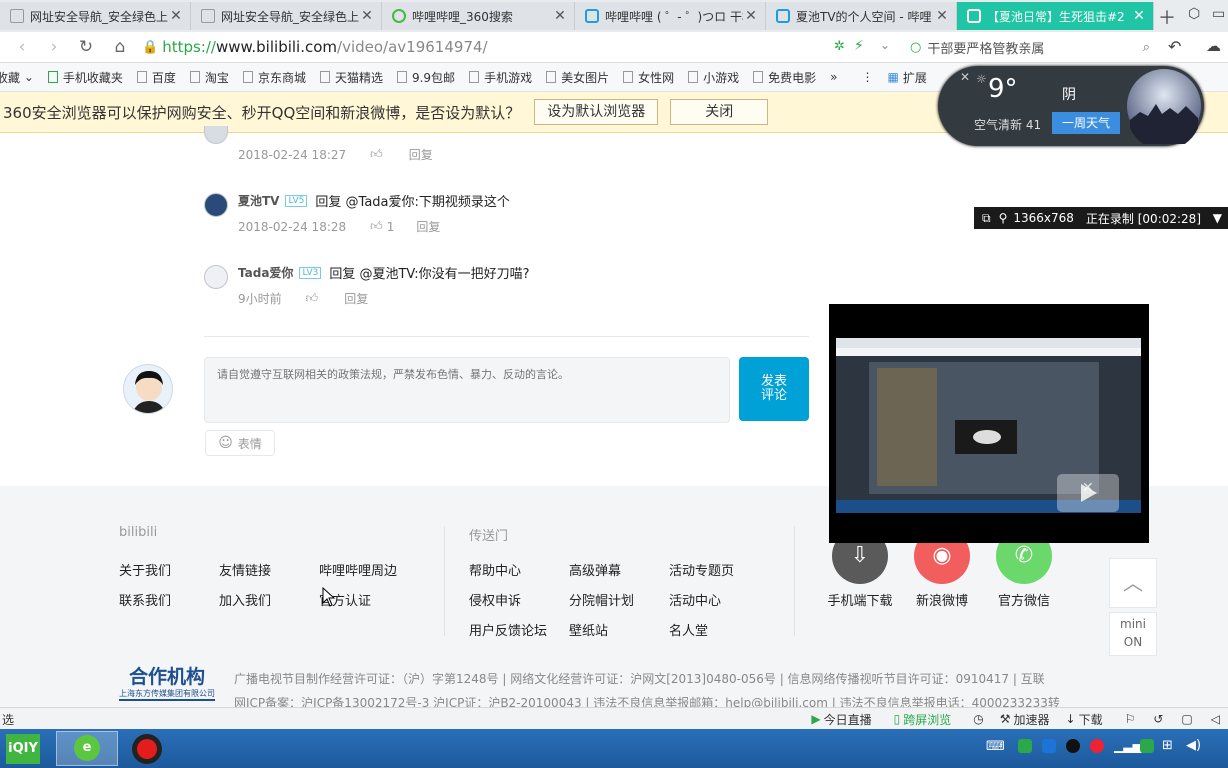 This screenshot has height=768, width=1228. What do you see at coordinates (985, 47) in the screenshot?
I see `search-input: 干部要严格管教亲属` at bounding box center [985, 47].